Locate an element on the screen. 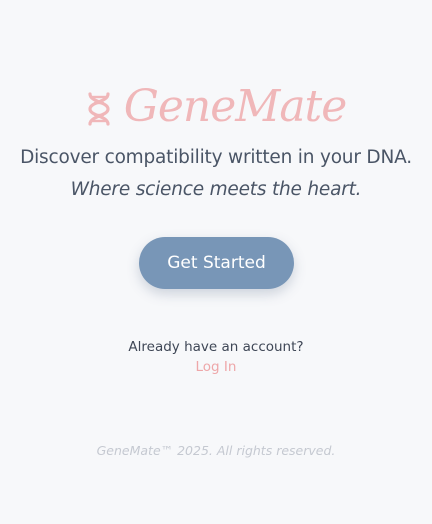 The width and height of the screenshot is (432, 524). get-started-button: Get Started is located at coordinates (216, 263).